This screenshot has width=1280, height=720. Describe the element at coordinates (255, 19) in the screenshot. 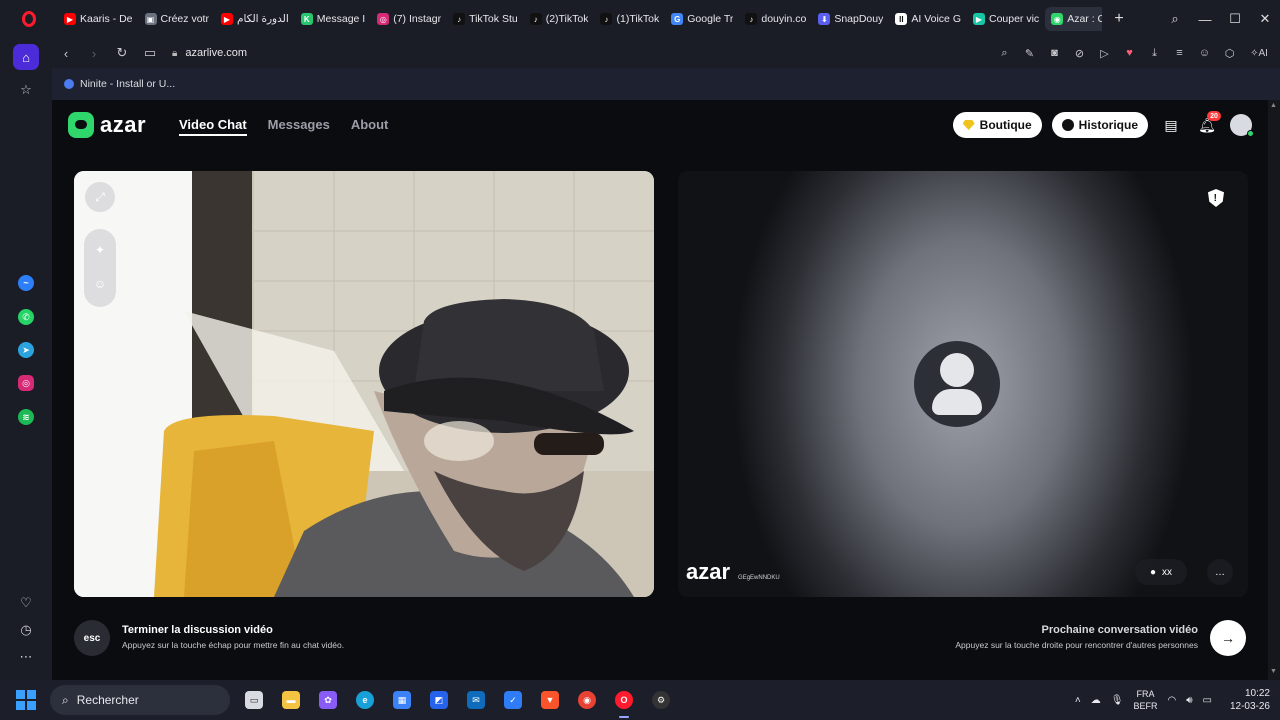

I see `browser-tab: ▶ الدورة الكام` at that location.